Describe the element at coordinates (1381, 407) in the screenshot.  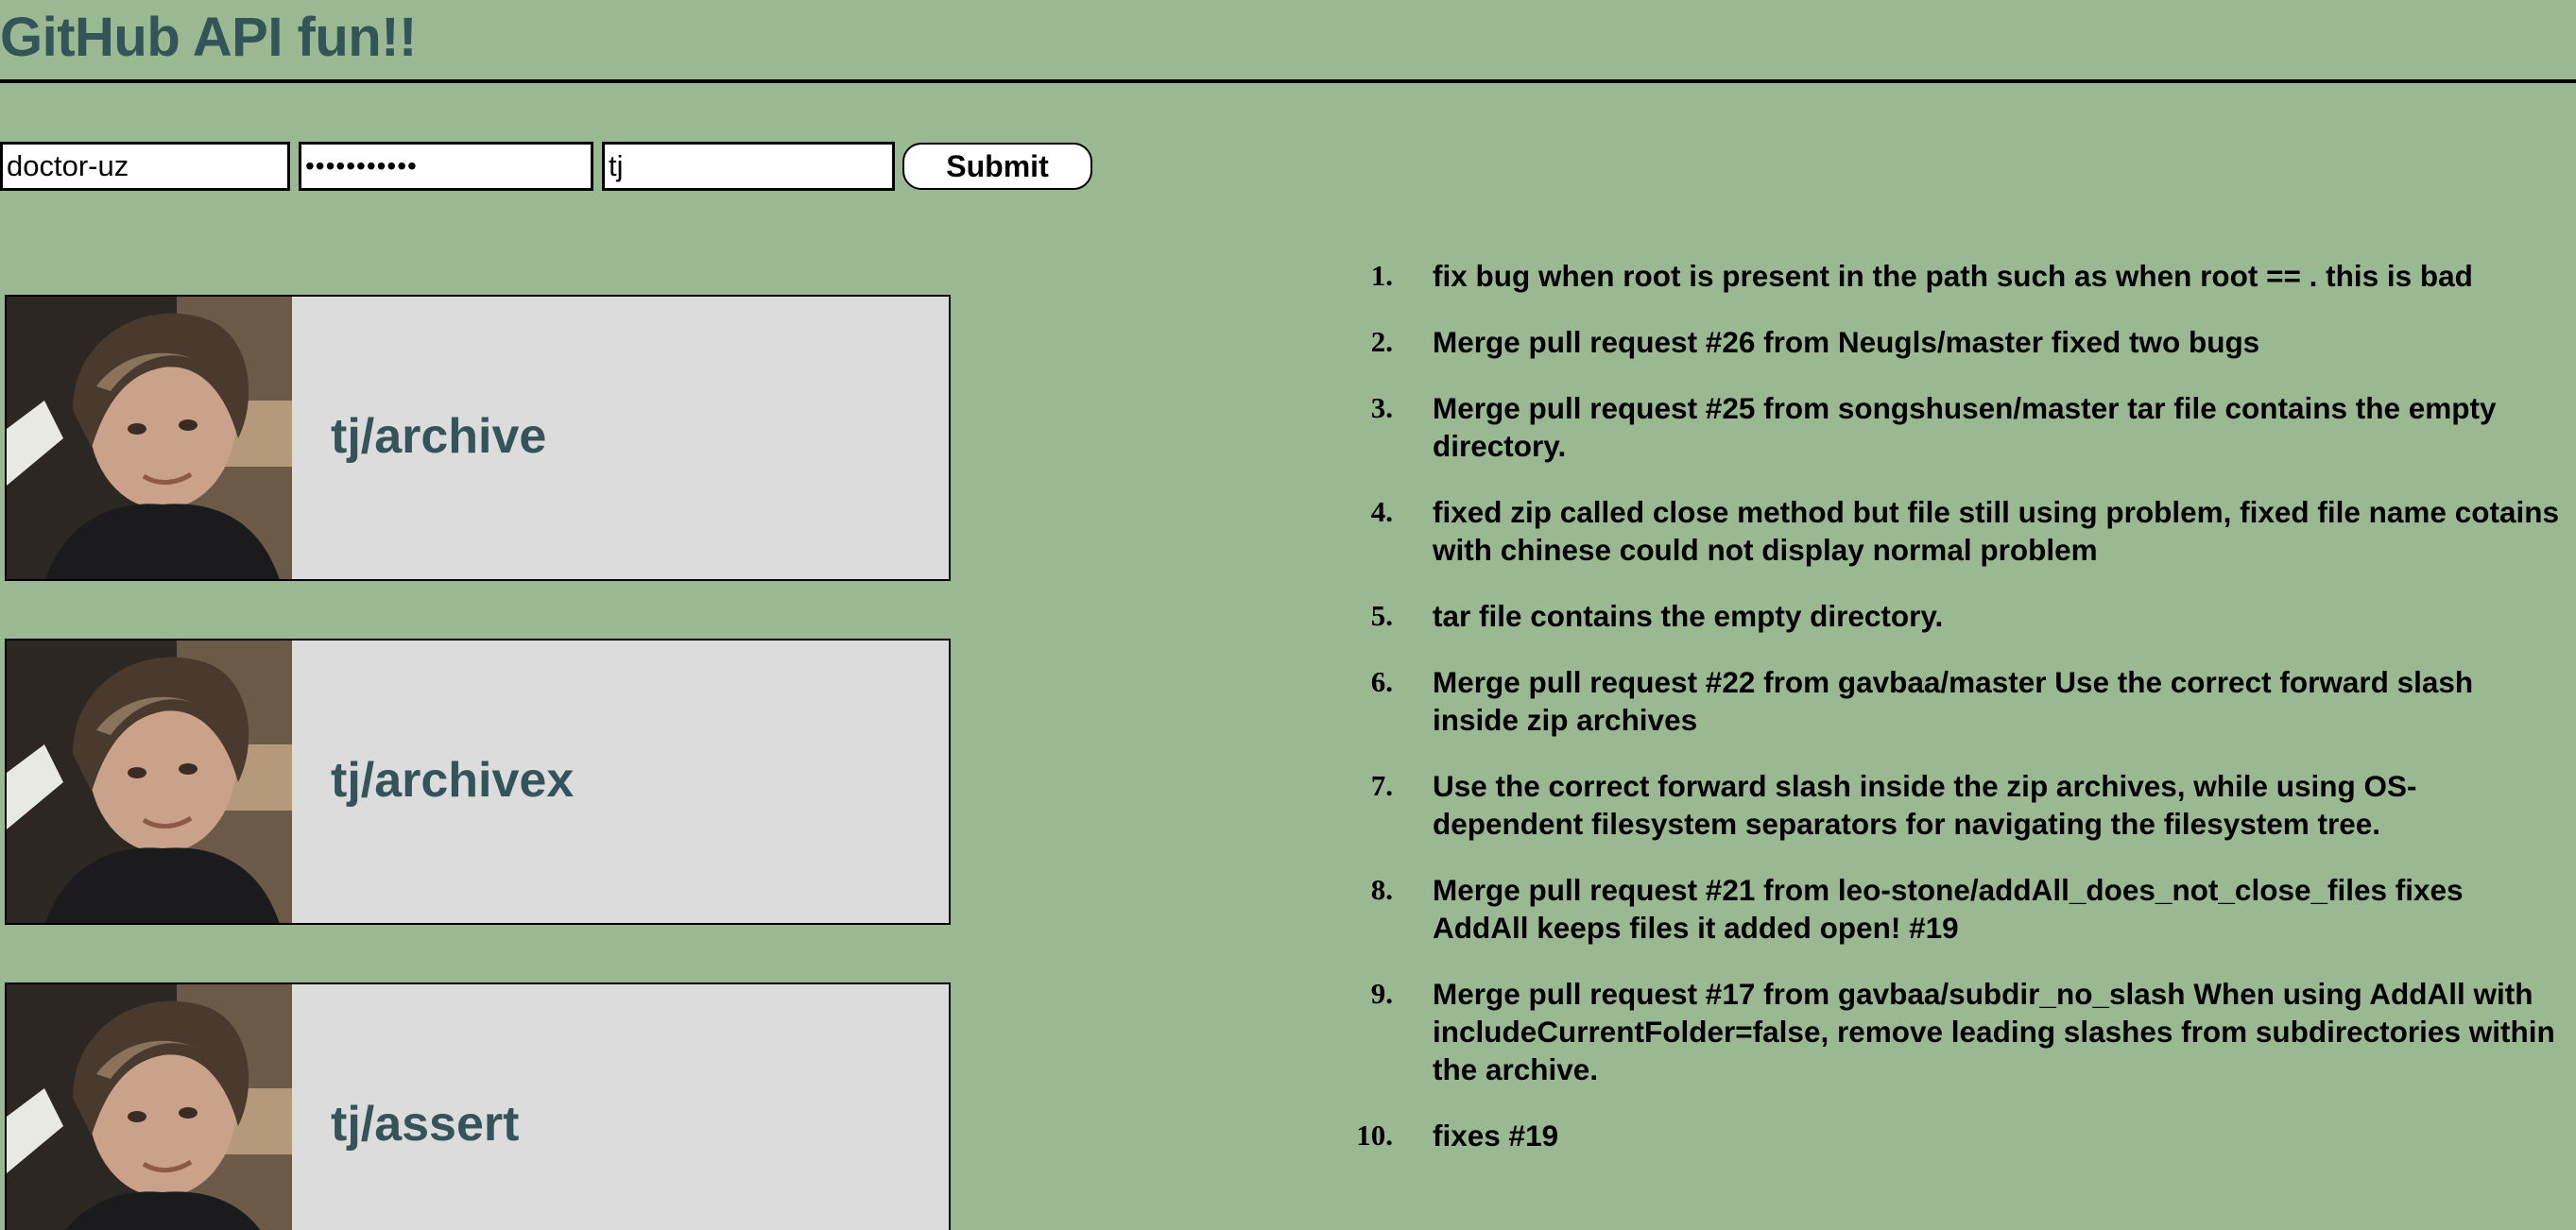
I see `commit-number: 3.` at that location.